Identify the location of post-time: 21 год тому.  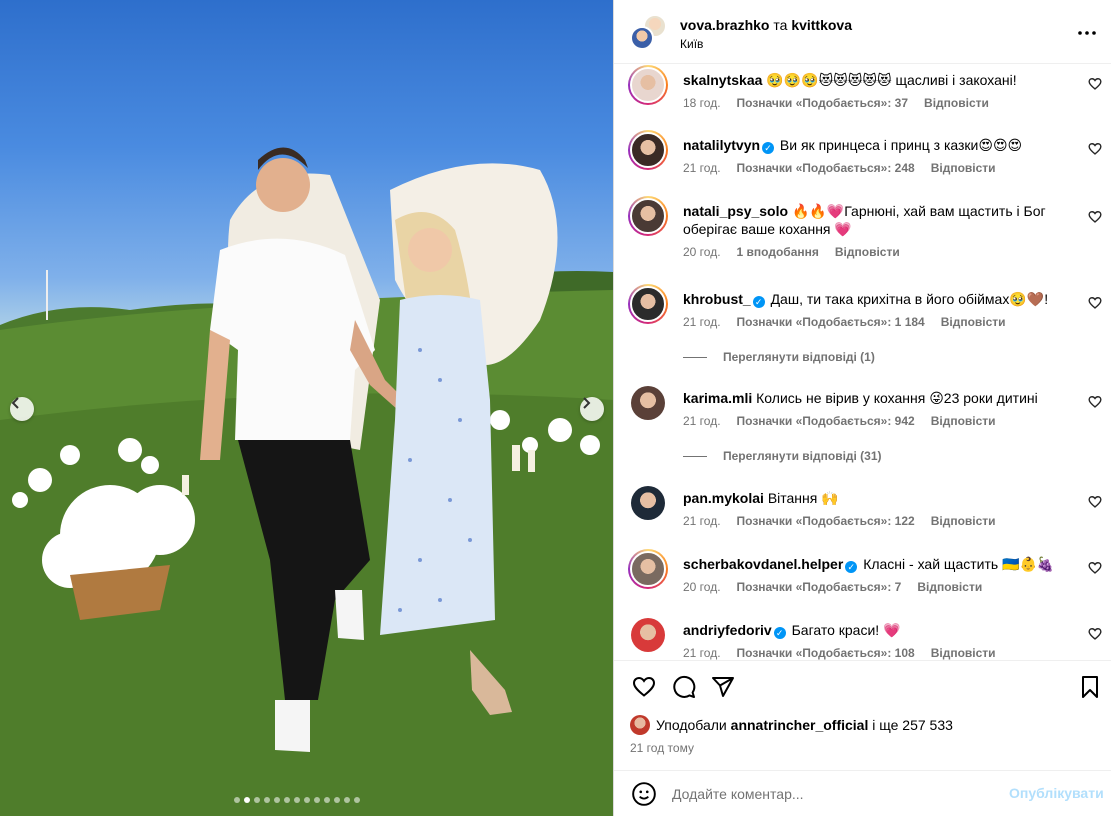
(662, 748).